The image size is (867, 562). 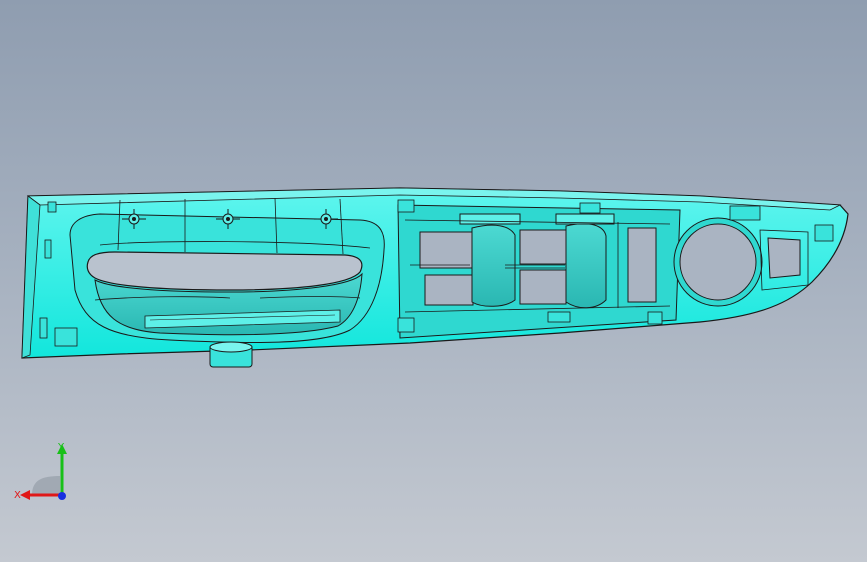 What do you see at coordinates (61, 447) in the screenshot?
I see `y-axis-label: Y` at bounding box center [61, 447].